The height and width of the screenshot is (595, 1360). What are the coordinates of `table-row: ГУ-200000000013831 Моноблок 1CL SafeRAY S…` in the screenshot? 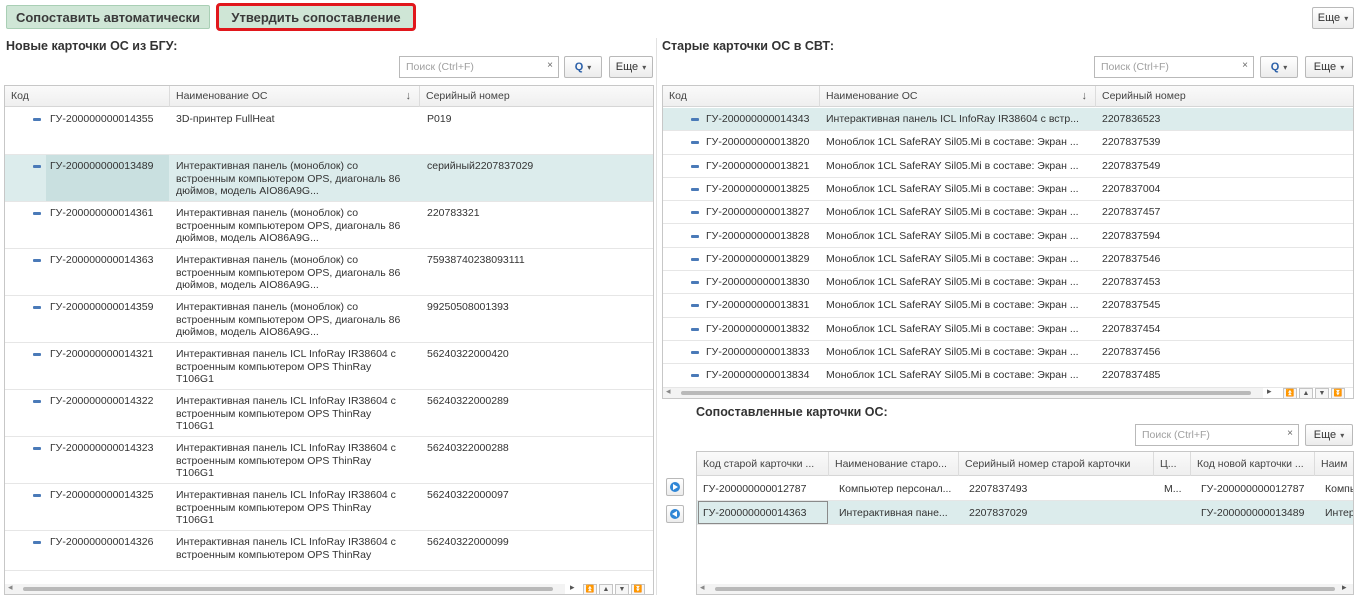 It's located at (1008, 306).